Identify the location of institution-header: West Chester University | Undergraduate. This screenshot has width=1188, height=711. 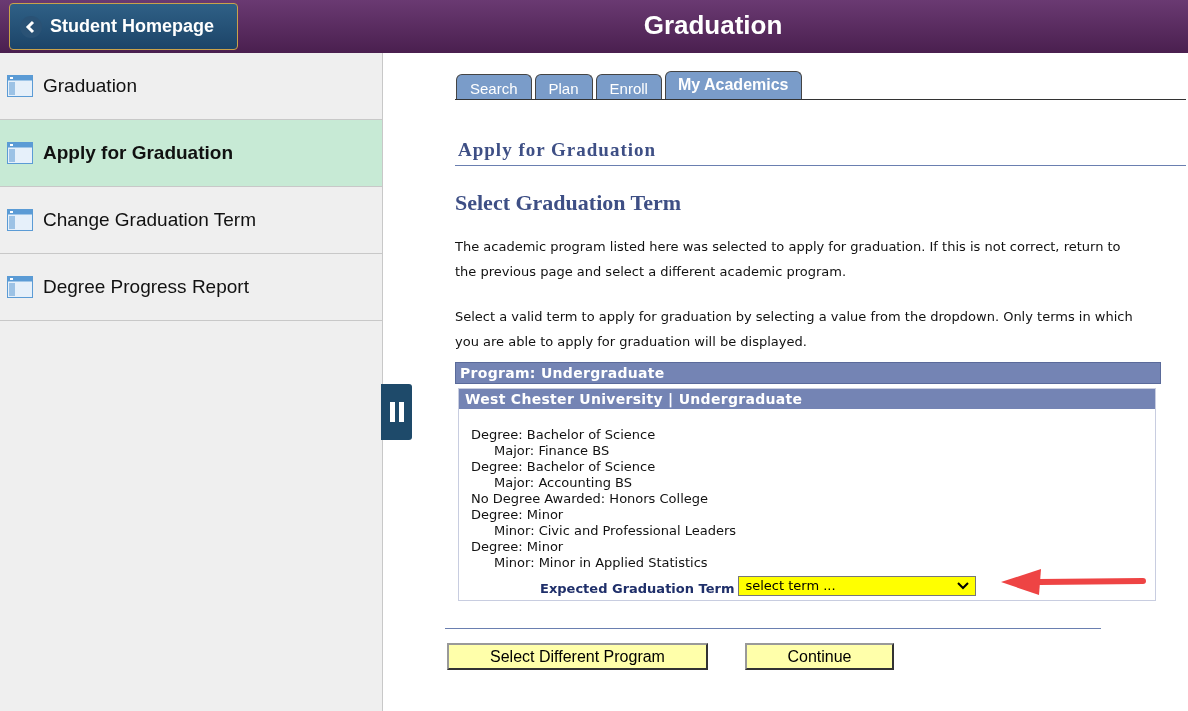
(807, 399).